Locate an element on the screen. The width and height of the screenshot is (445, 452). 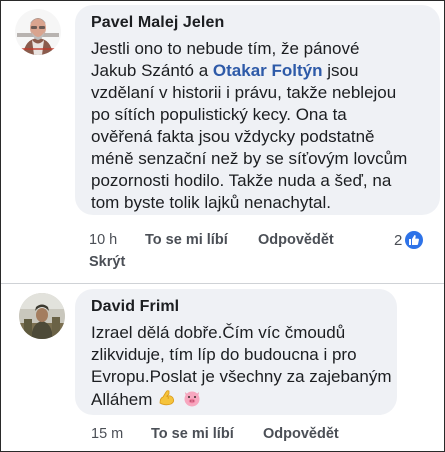
comment-text: Izrael dělá dobře.Čím víc čmoudů is located at coordinates (218, 332).